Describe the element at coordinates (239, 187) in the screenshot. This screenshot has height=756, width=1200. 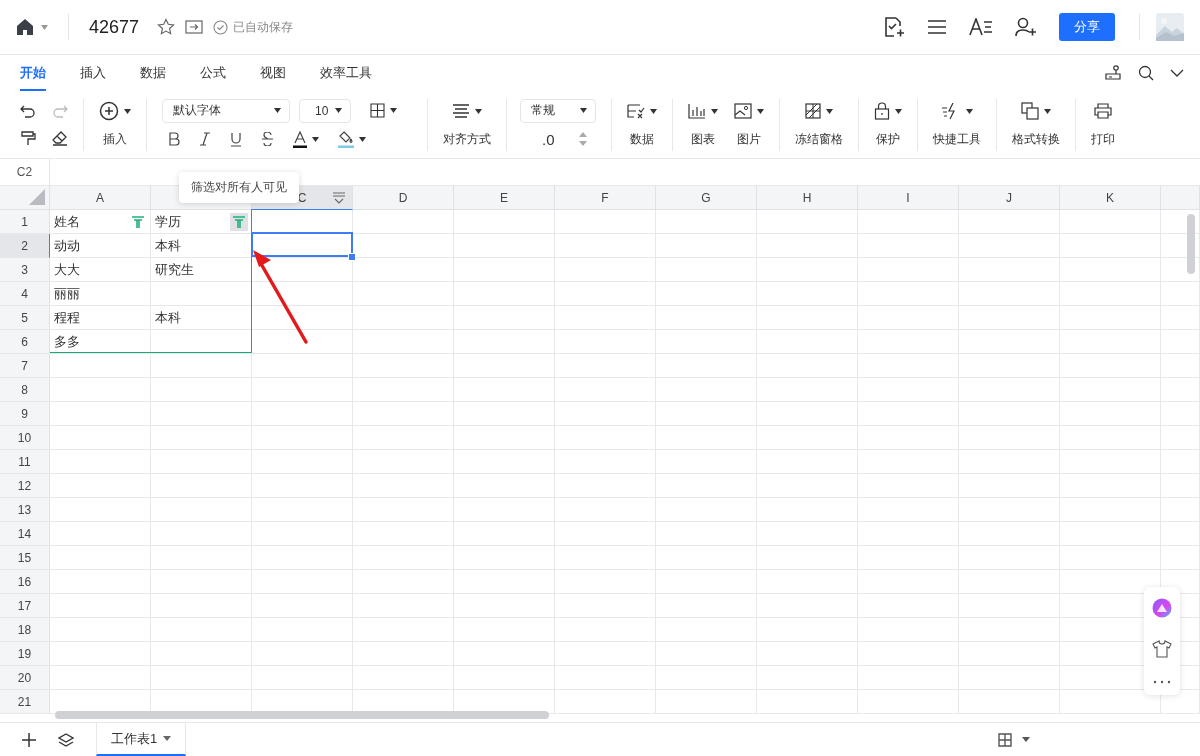
I see `tooltip: 筛选对所有人可见` at that location.